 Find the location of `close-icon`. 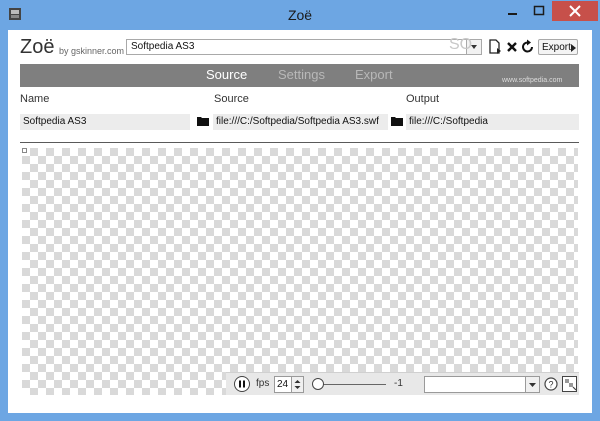

close-icon is located at coordinates (575, 11).